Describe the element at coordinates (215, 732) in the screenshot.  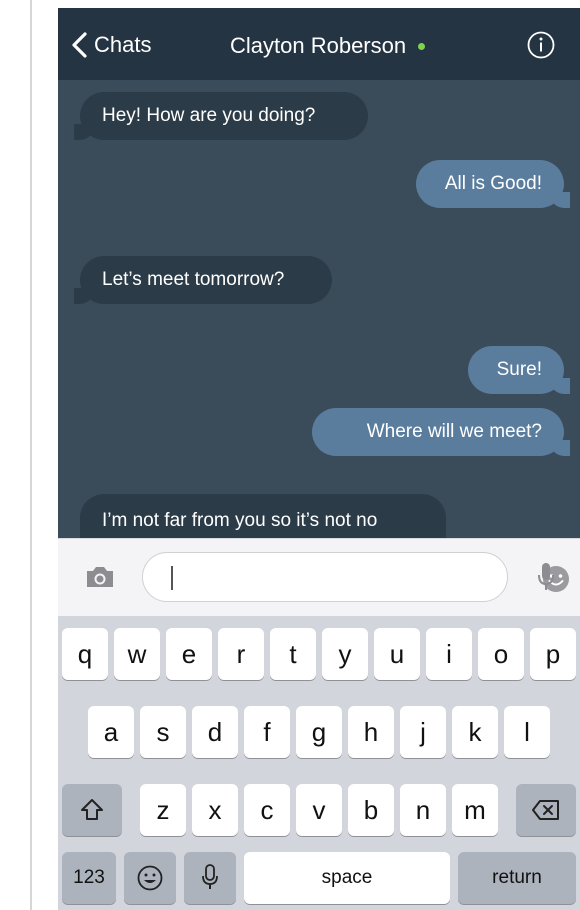
I see `key-d: d` at that location.